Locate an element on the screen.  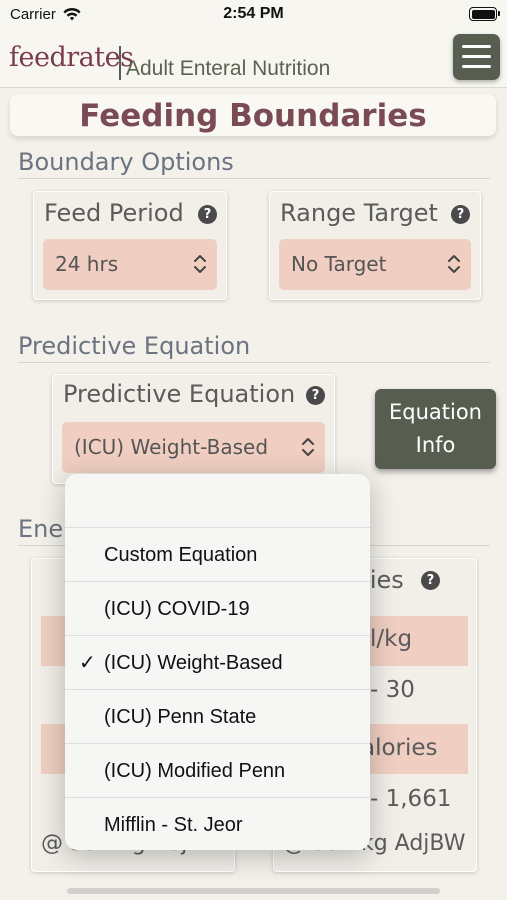
status-bar: Carrier 2:54 PM is located at coordinates (253, 15).